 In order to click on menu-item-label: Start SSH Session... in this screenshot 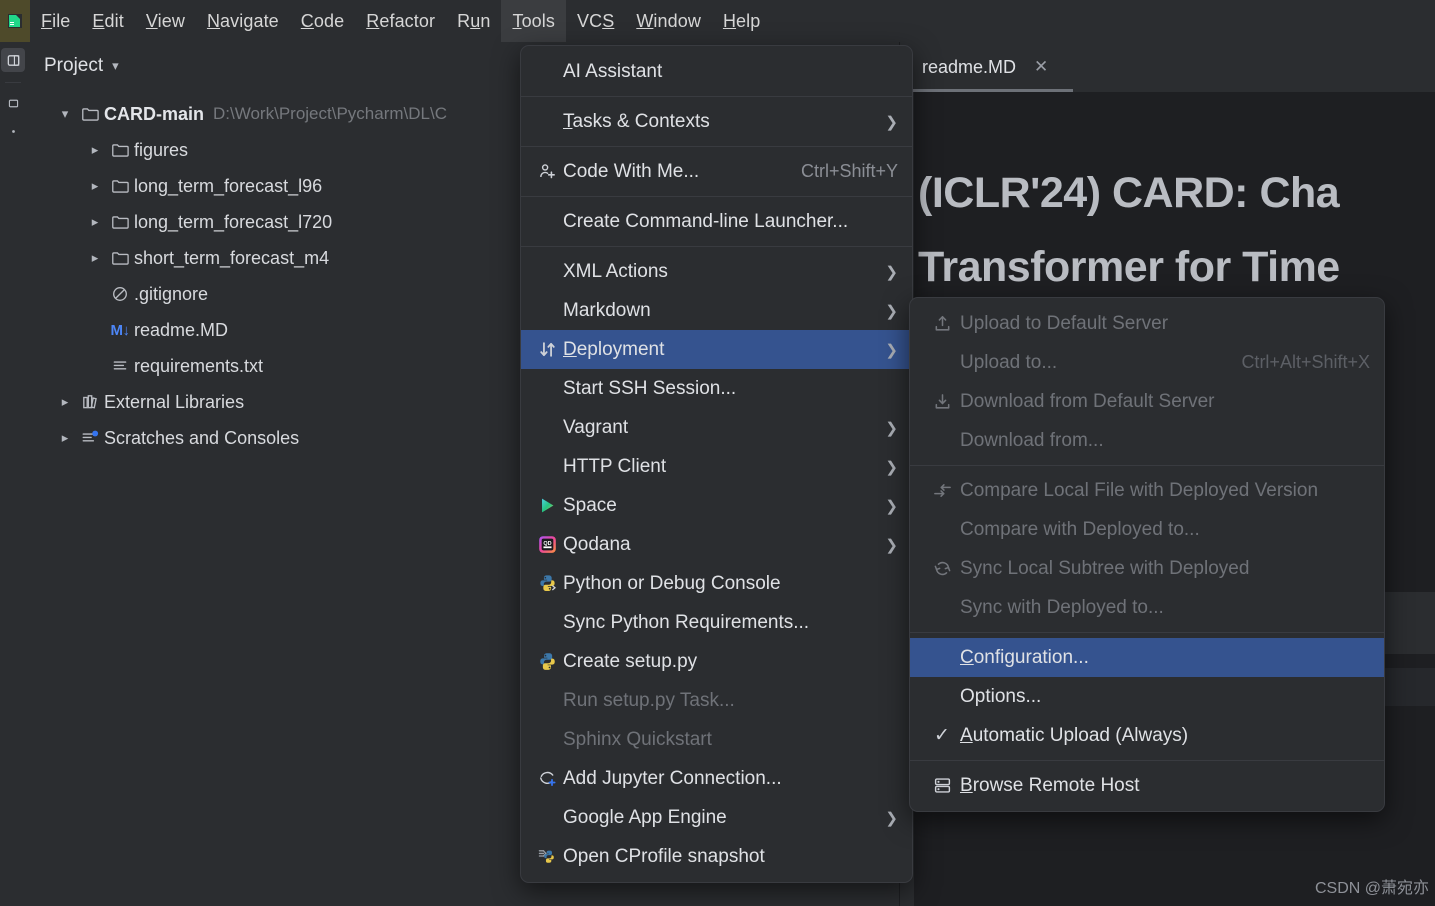, I will do `click(650, 388)`.